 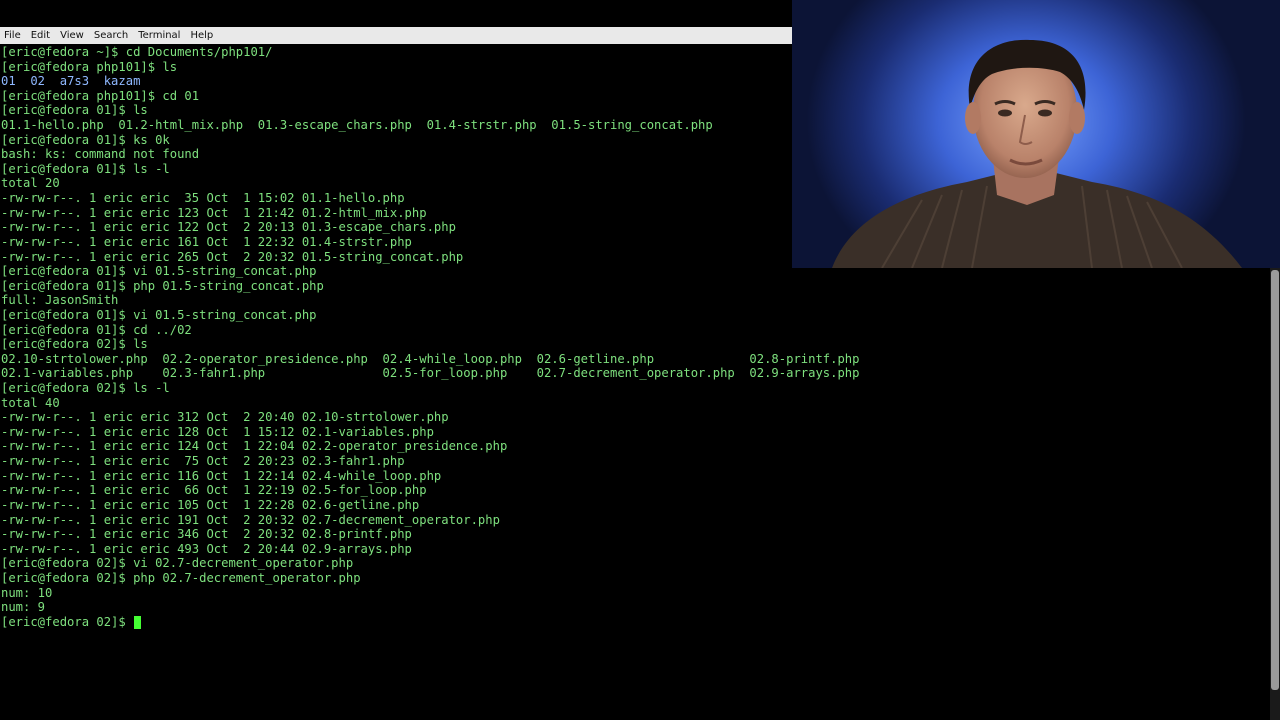 What do you see at coordinates (89, 66) in the screenshot?
I see `terminal-line-text: [eric@fedora php101]$ ls` at bounding box center [89, 66].